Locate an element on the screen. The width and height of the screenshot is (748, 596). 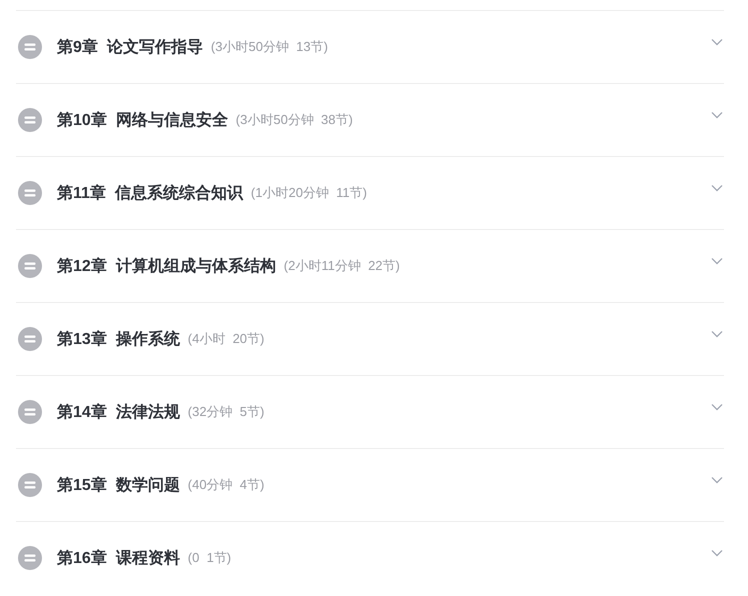
chapter-duration: (3小时50分钟 38节) is located at coordinates (294, 120).